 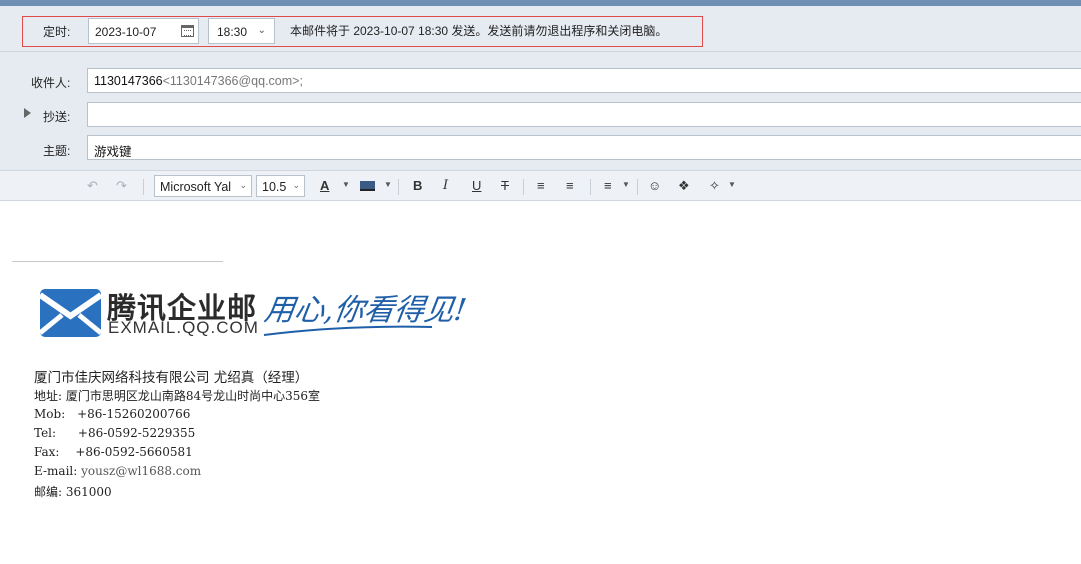 What do you see at coordinates (684, 186) in the screenshot?
I see `format-painter-icon: ❖` at bounding box center [684, 186].